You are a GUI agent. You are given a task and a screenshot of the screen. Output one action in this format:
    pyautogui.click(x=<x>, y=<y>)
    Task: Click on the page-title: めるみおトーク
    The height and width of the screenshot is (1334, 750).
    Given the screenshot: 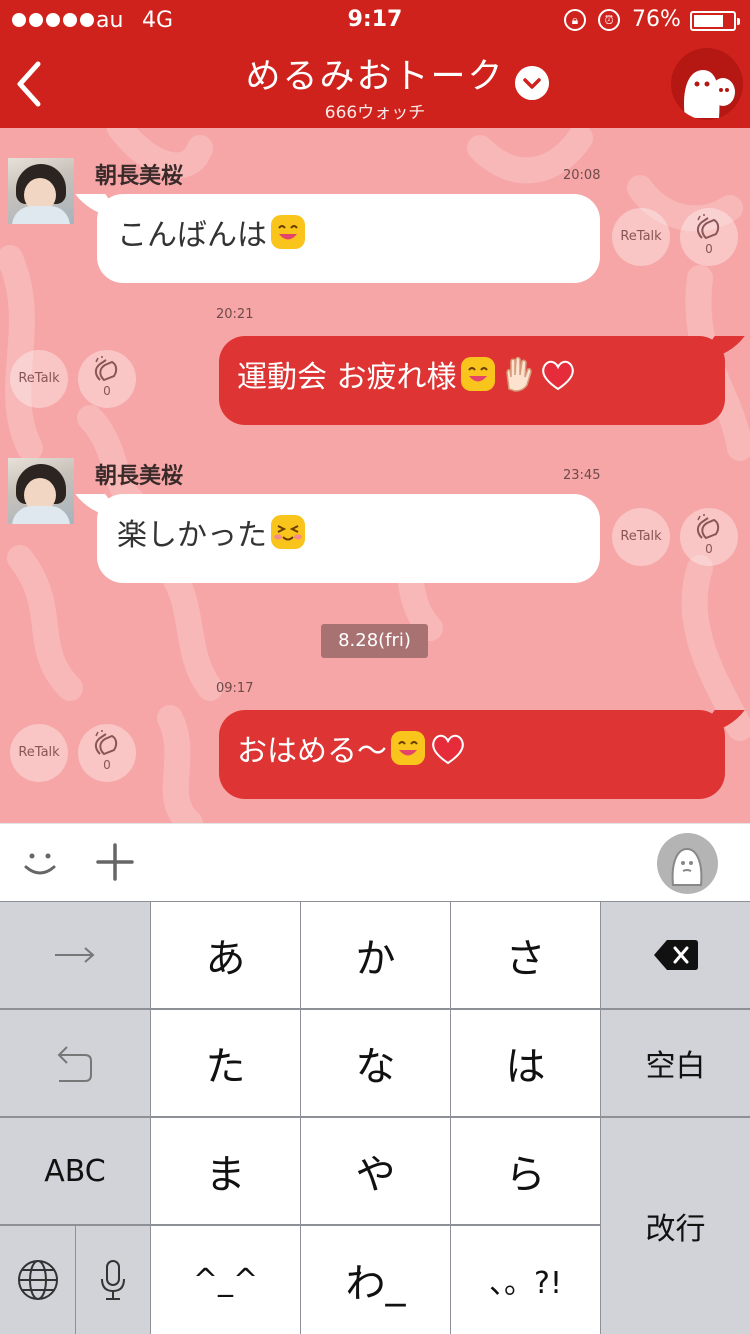 What is the action you would take?
    pyautogui.click(x=375, y=73)
    